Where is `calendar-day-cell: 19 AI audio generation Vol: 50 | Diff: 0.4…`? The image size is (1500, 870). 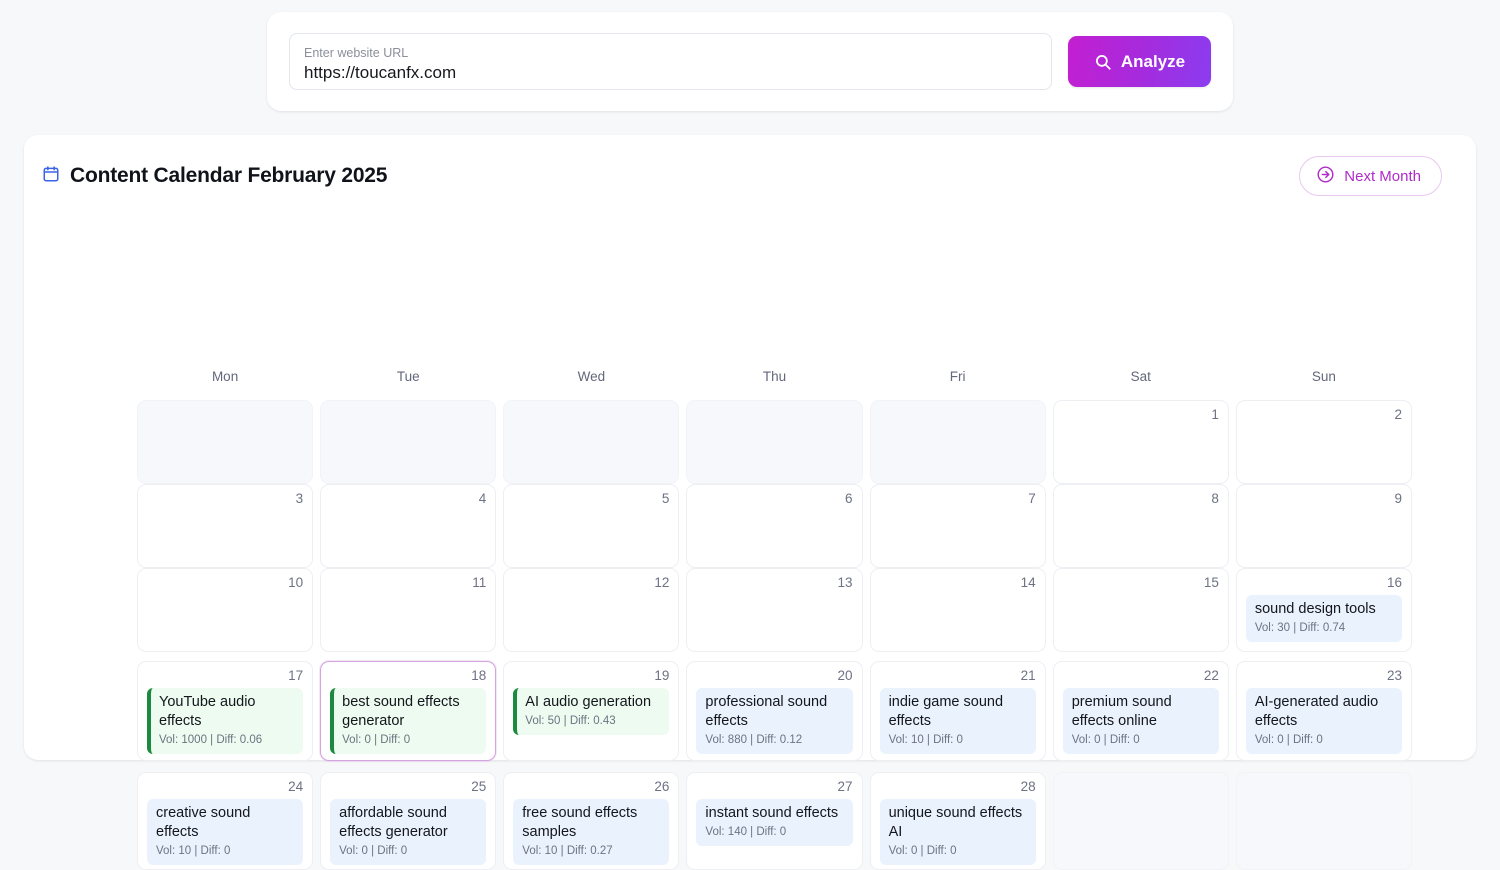
calendar-day-cell: 19 AI audio generation Vol: 50 | Diff: 0.4… is located at coordinates (591, 711).